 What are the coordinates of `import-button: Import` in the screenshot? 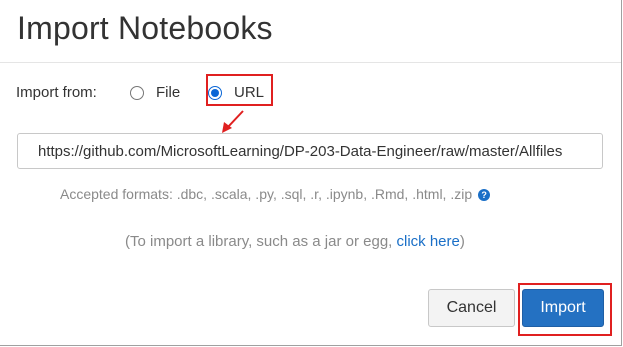 It's located at (563, 308).